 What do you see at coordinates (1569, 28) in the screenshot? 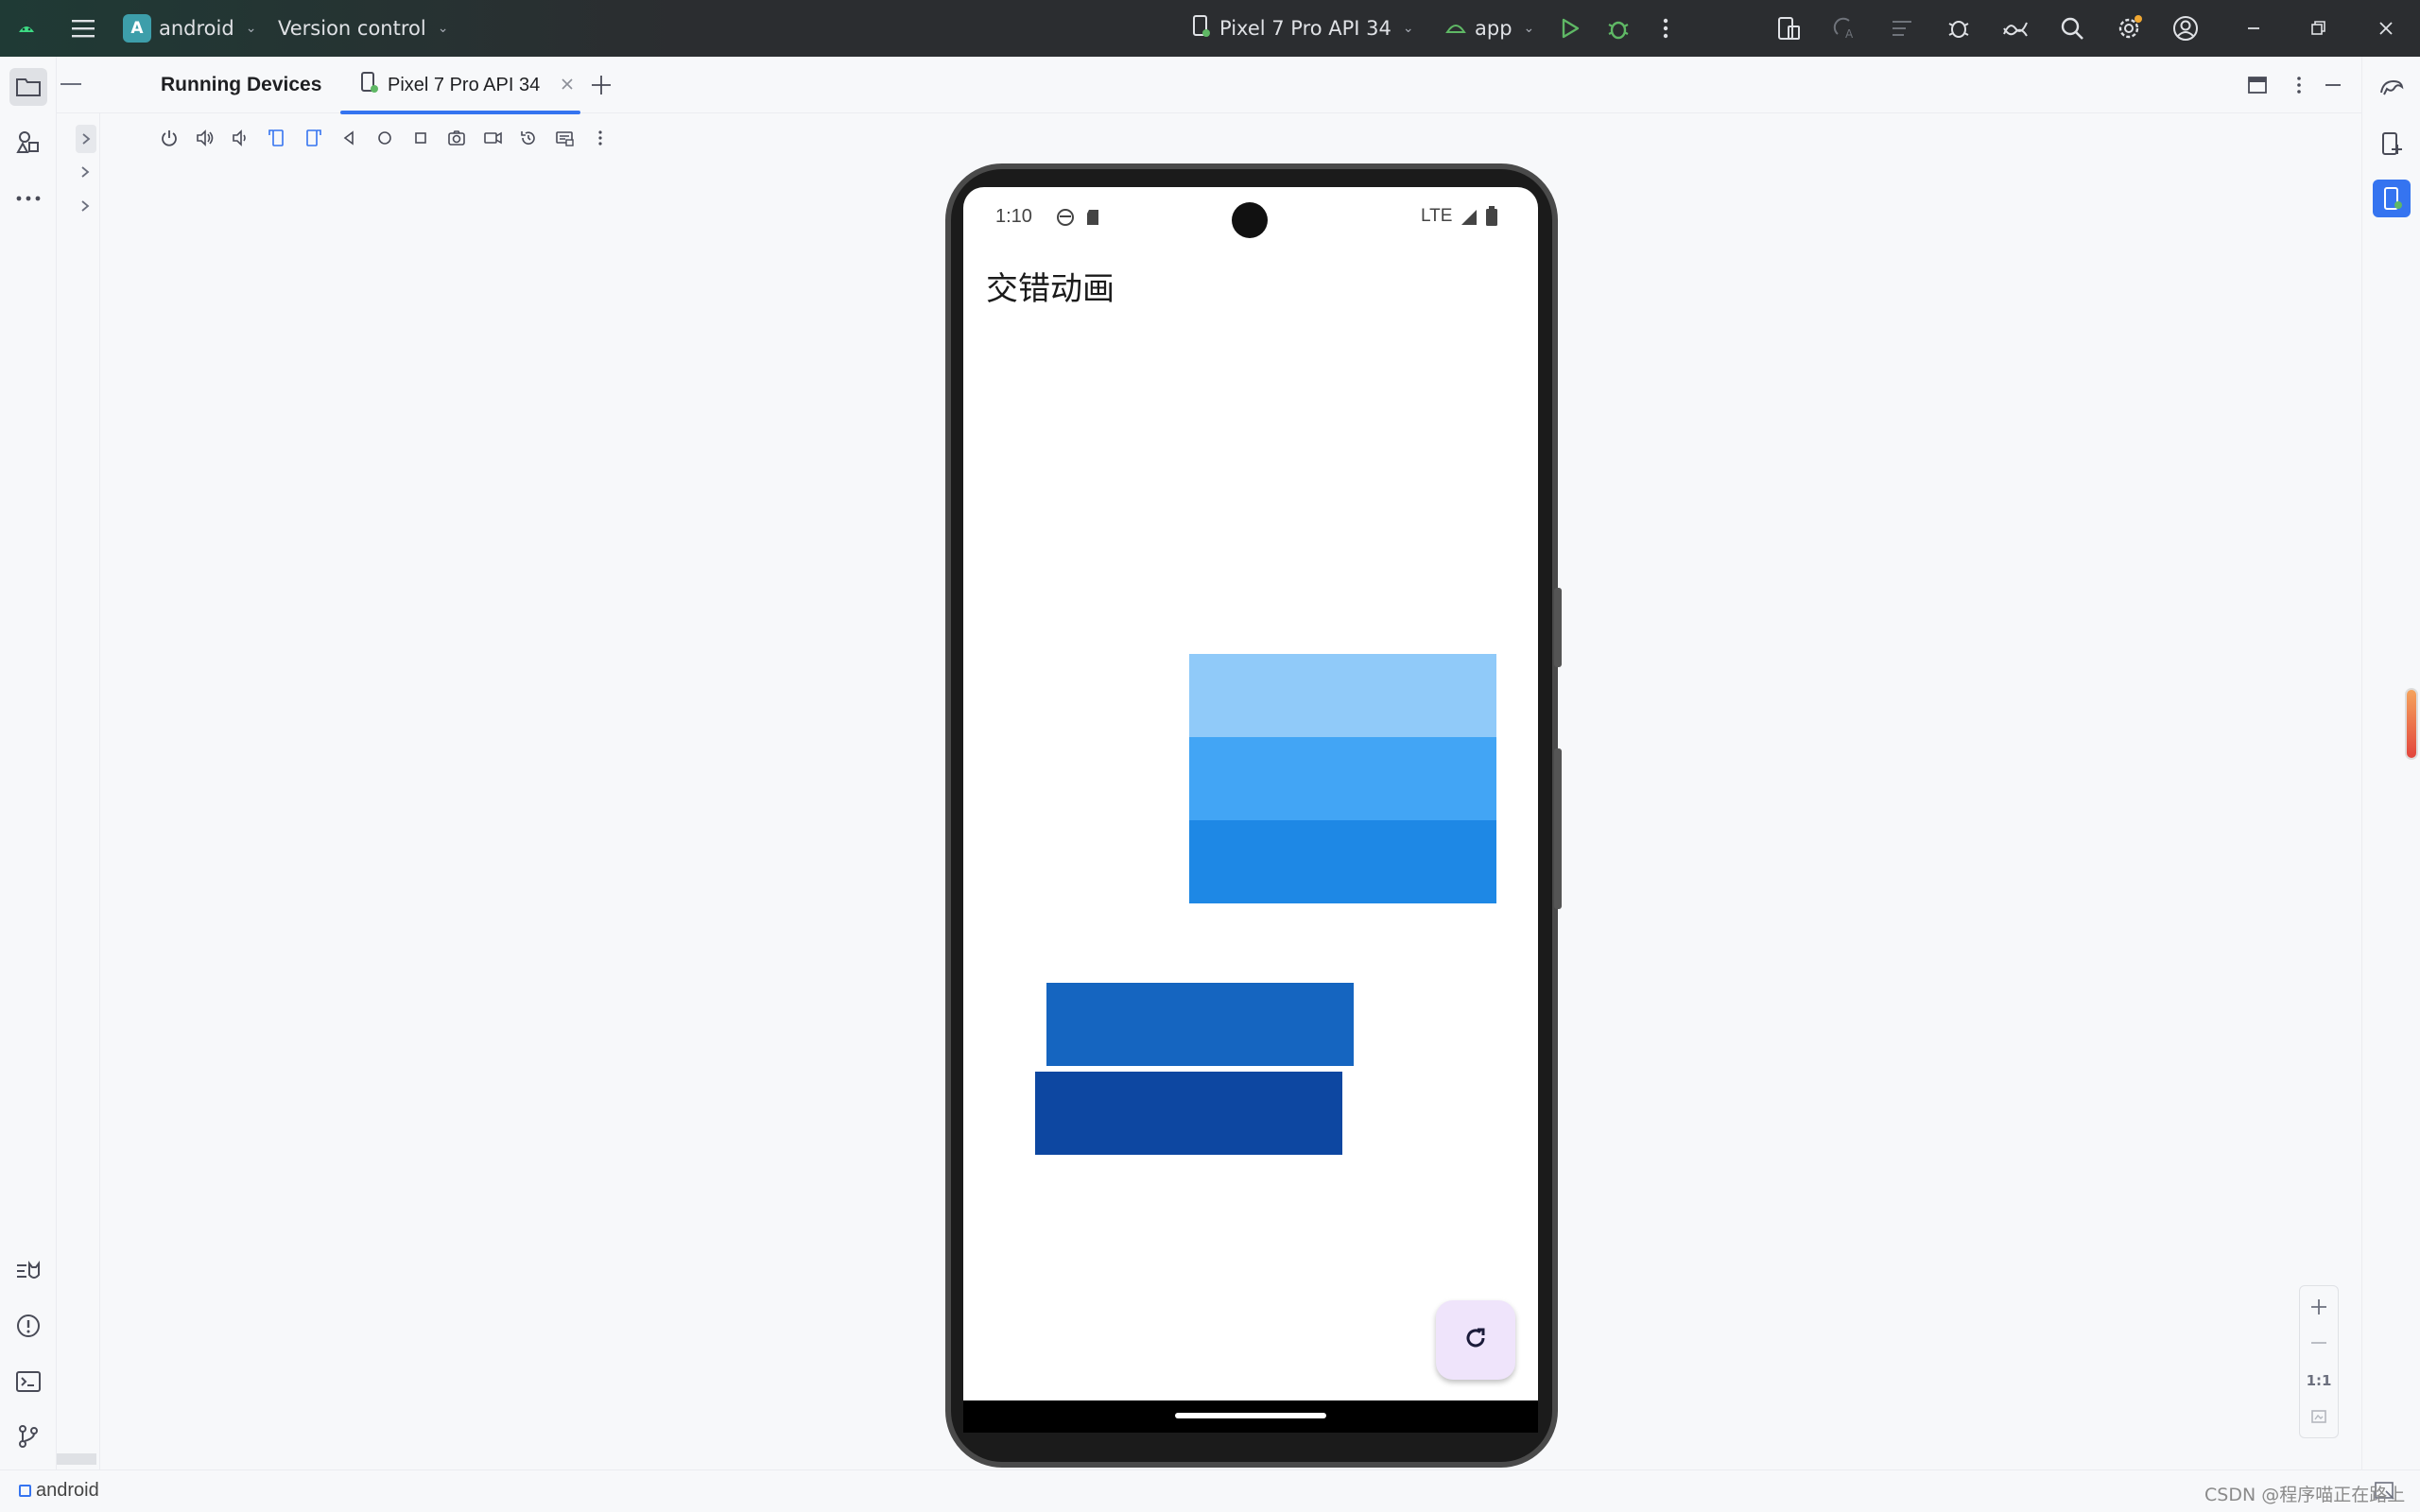
I see `run-icon` at bounding box center [1569, 28].